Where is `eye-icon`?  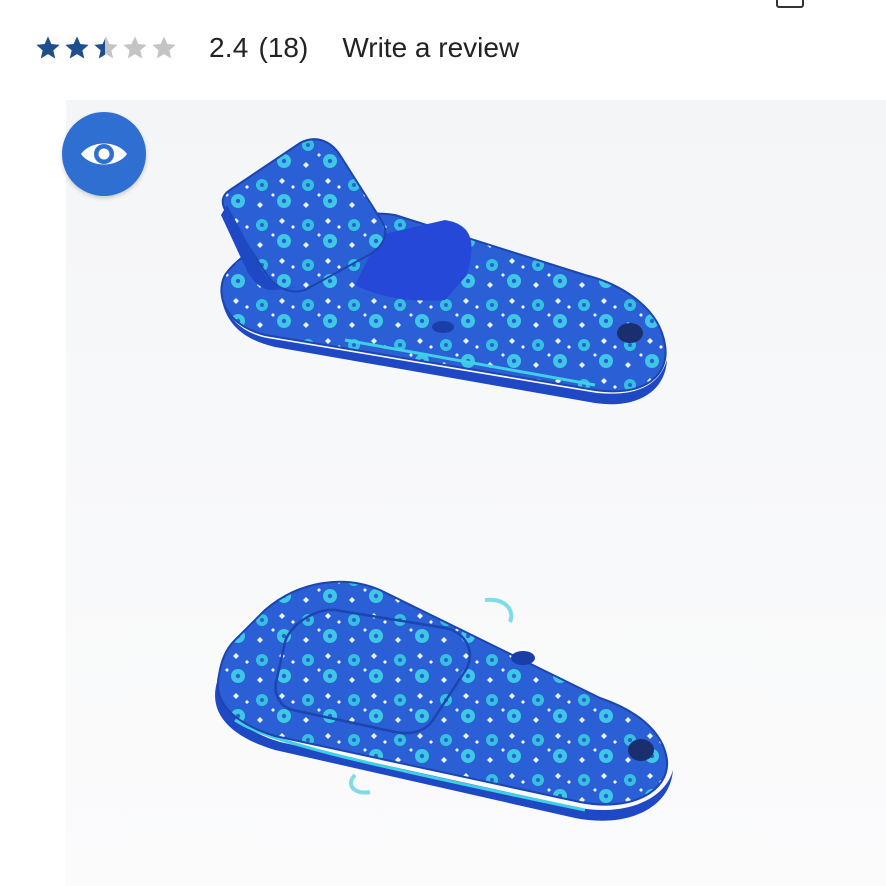
eye-icon is located at coordinates (104, 154).